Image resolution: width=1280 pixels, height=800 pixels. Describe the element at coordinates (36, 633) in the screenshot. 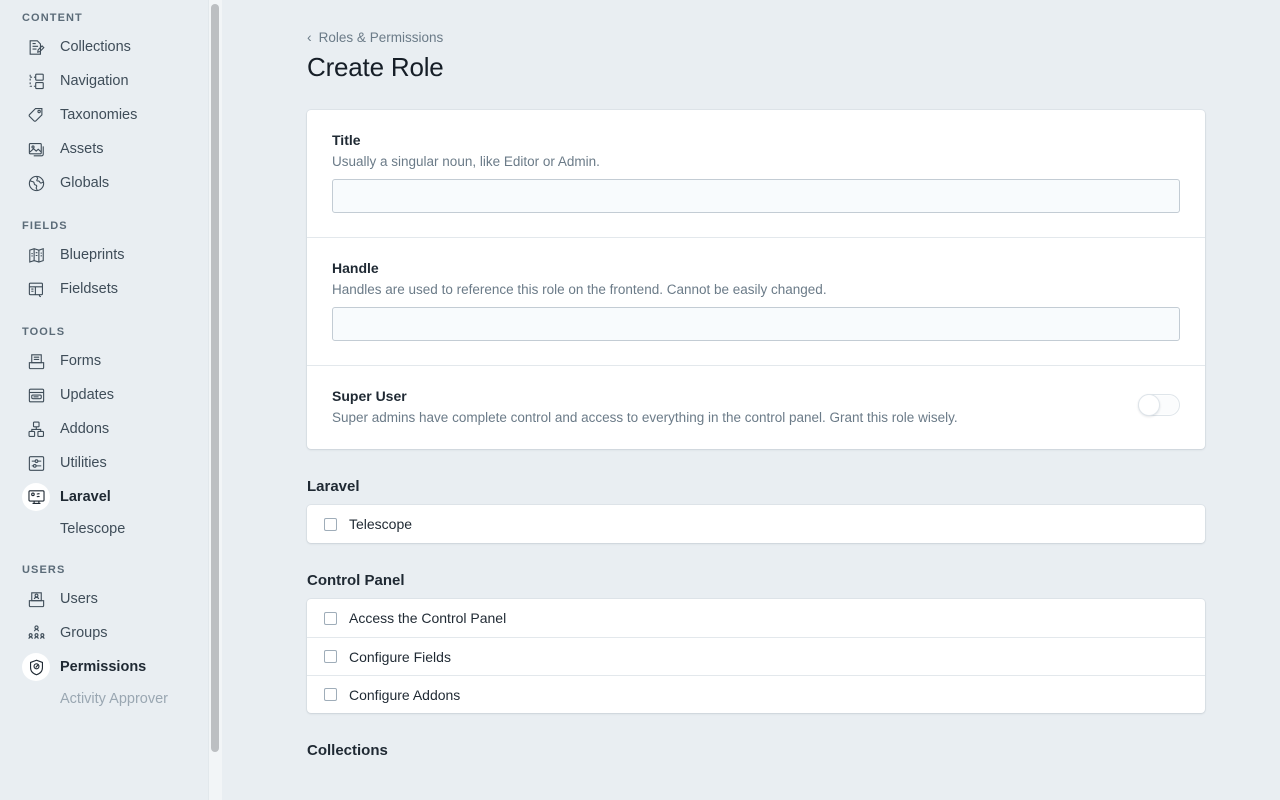

I see `groups-icon` at that location.